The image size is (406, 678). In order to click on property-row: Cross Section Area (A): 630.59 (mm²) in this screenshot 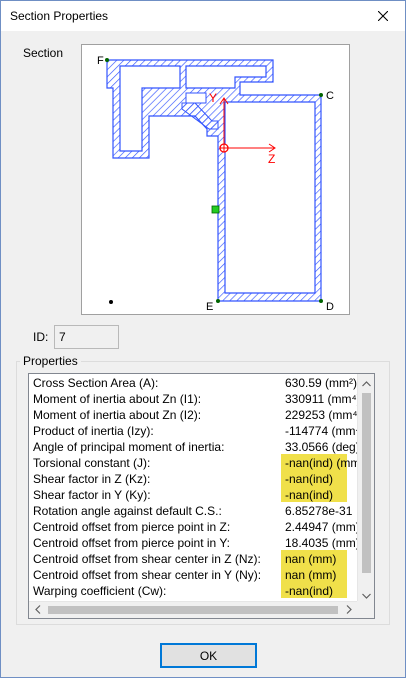, I will do `click(193, 382)`.